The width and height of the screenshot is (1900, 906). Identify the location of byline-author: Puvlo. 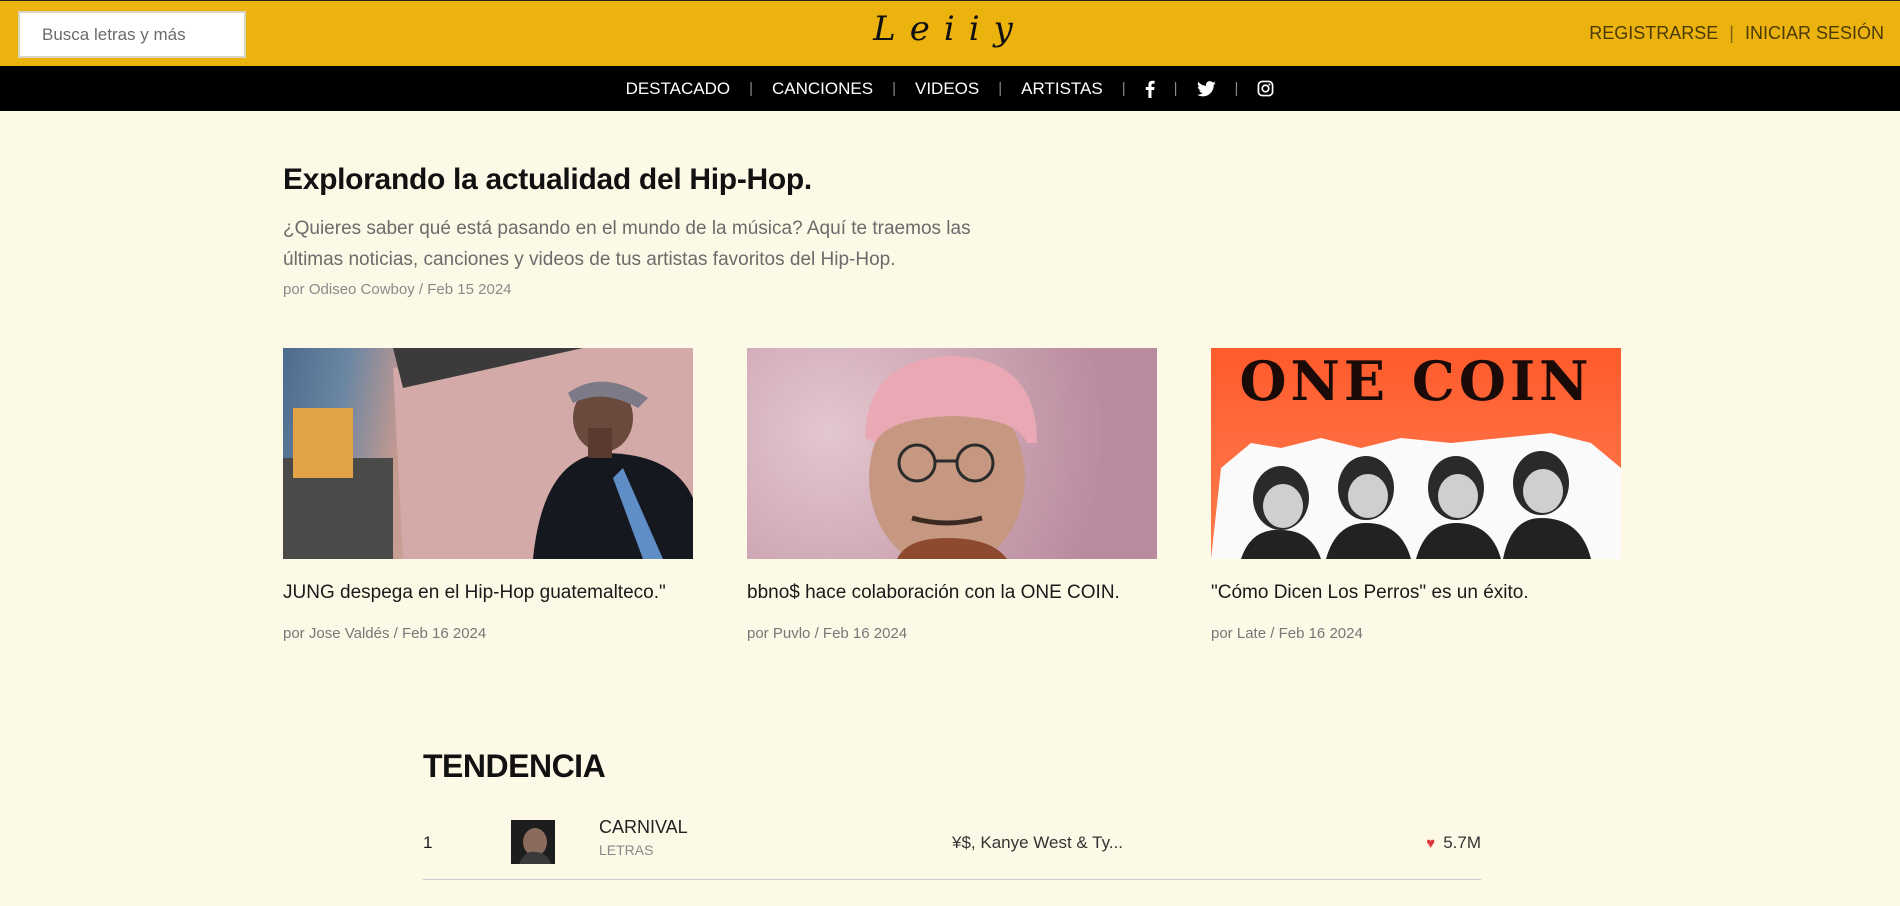
(792, 633).